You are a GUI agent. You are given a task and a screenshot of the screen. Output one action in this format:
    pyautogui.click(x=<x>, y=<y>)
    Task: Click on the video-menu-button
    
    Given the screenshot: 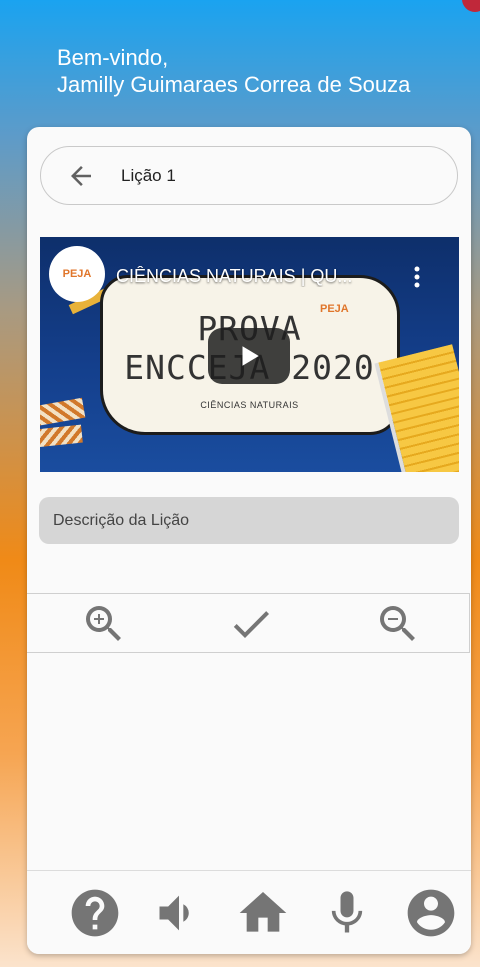 What is the action you would take?
    pyautogui.click(x=417, y=277)
    